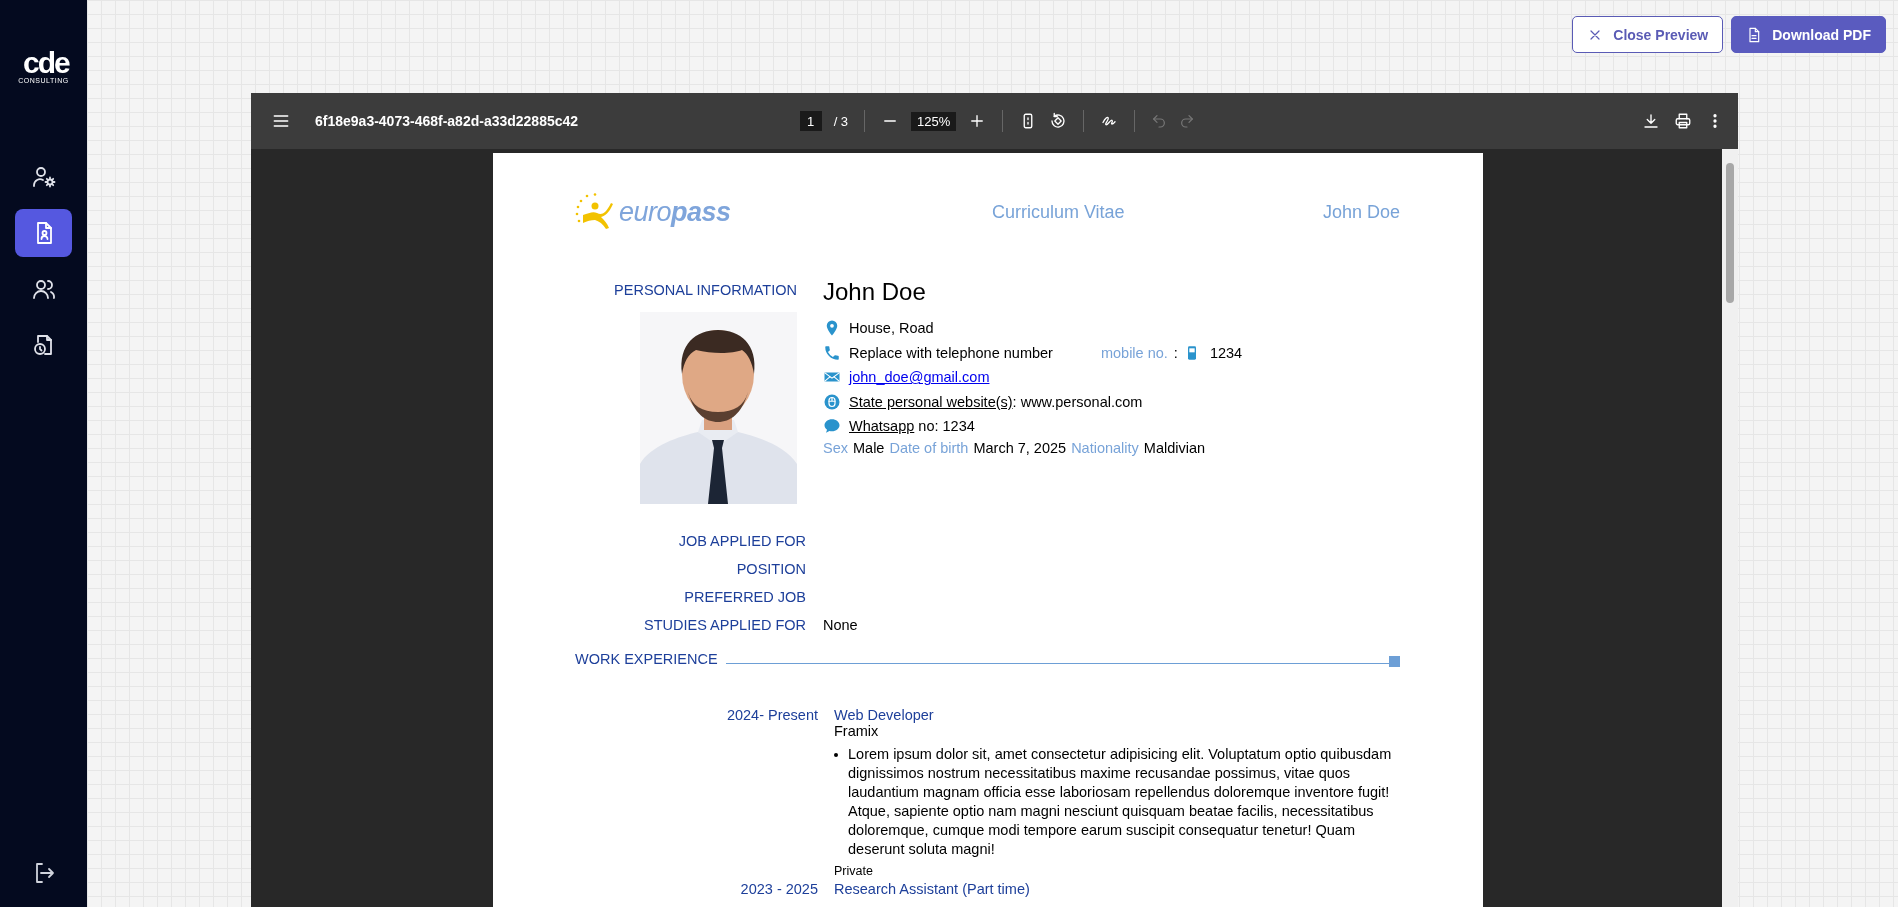  What do you see at coordinates (1120, 802) in the screenshot?
I see `job-description: Lorem ipsum dolor sit, amet consectetur adipisicing elit. Voluptatum optio quibusdam dignissimos nostrum necessitatibus maxime recusandae possimus, vitae quos laudantium magnam officia esse laboriosam repellendus doloremque inventore fugit! Atque, sapiente optio nam magni nesciunt quisquam beatae facilis, necessitatibus doloremque, cumque modi tempore earum suscipit consequatur tenetur! Quam deserunt soluta magni!` at bounding box center [1120, 802].